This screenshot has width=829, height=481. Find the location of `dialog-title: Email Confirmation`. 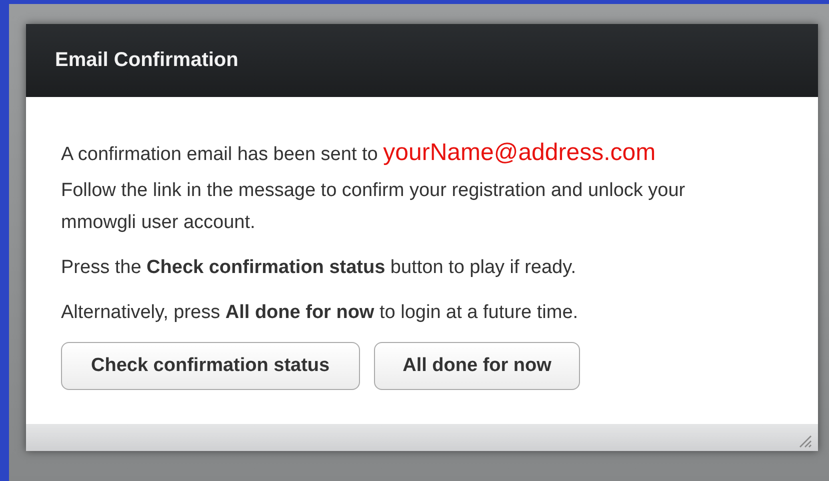

dialog-title: Email Confirmation is located at coordinates (146, 60).